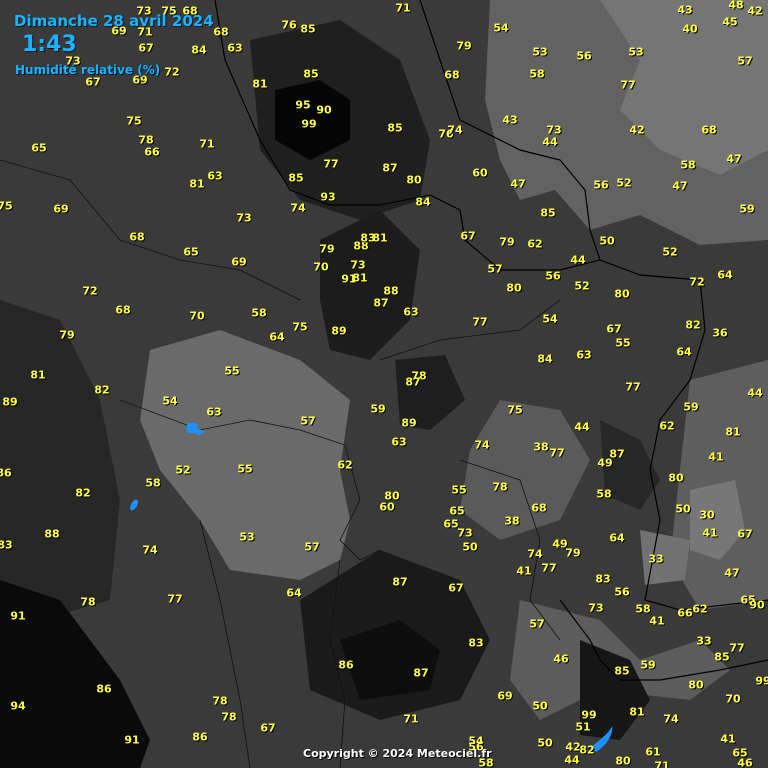 This screenshot has height=768, width=768. What do you see at coordinates (49, 44) in the screenshot?
I see `map-time: 1:43` at bounding box center [49, 44].